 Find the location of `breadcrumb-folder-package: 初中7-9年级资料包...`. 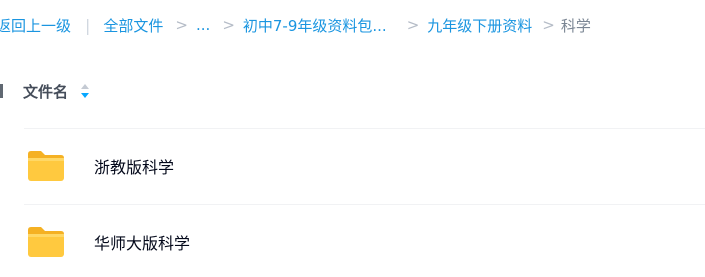

breadcrumb-folder-package: 初中7-9年级资料包... is located at coordinates (315, 25).